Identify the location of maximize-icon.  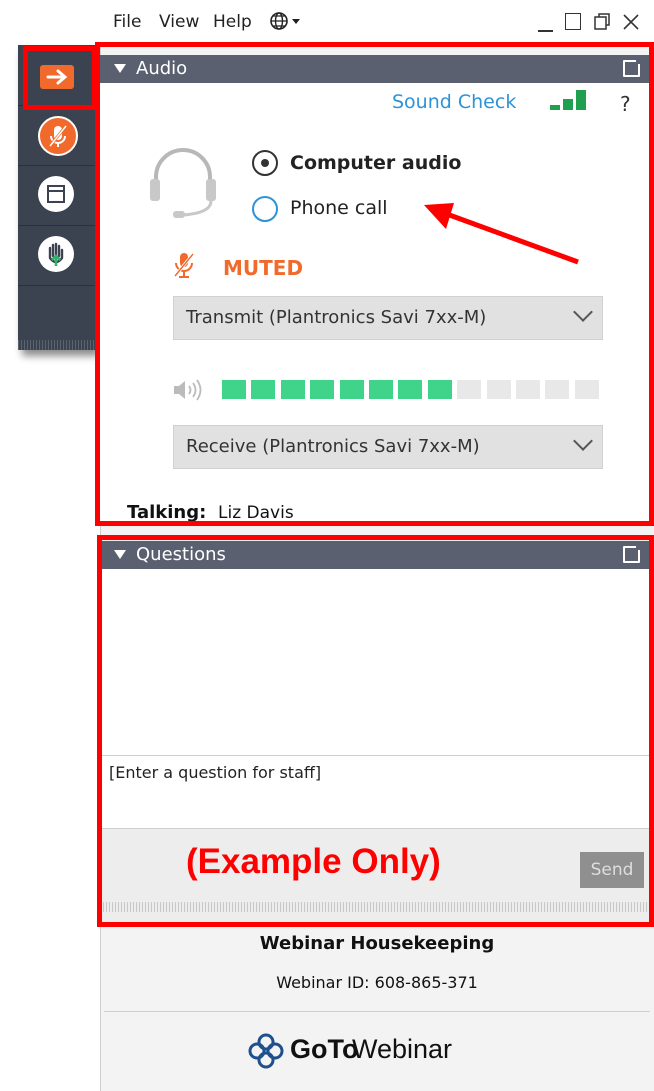
(573, 21).